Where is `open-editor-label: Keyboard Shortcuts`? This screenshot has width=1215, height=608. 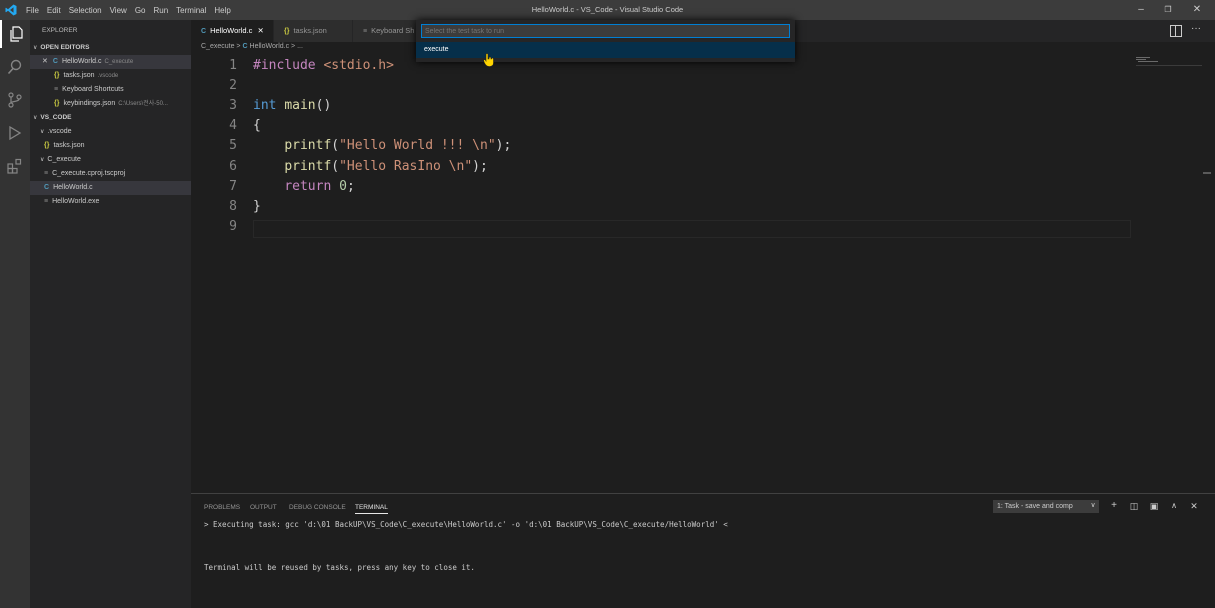 open-editor-label: Keyboard Shortcuts is located at coordinates (93, 89).